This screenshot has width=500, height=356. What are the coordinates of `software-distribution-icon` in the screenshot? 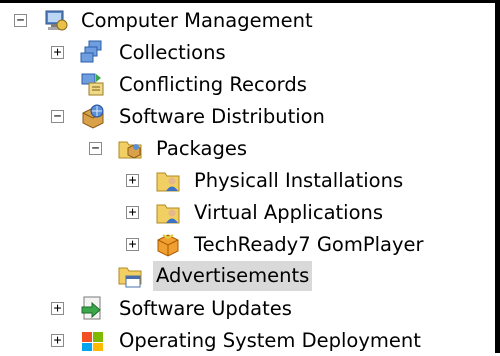 It's located at (93, 116).